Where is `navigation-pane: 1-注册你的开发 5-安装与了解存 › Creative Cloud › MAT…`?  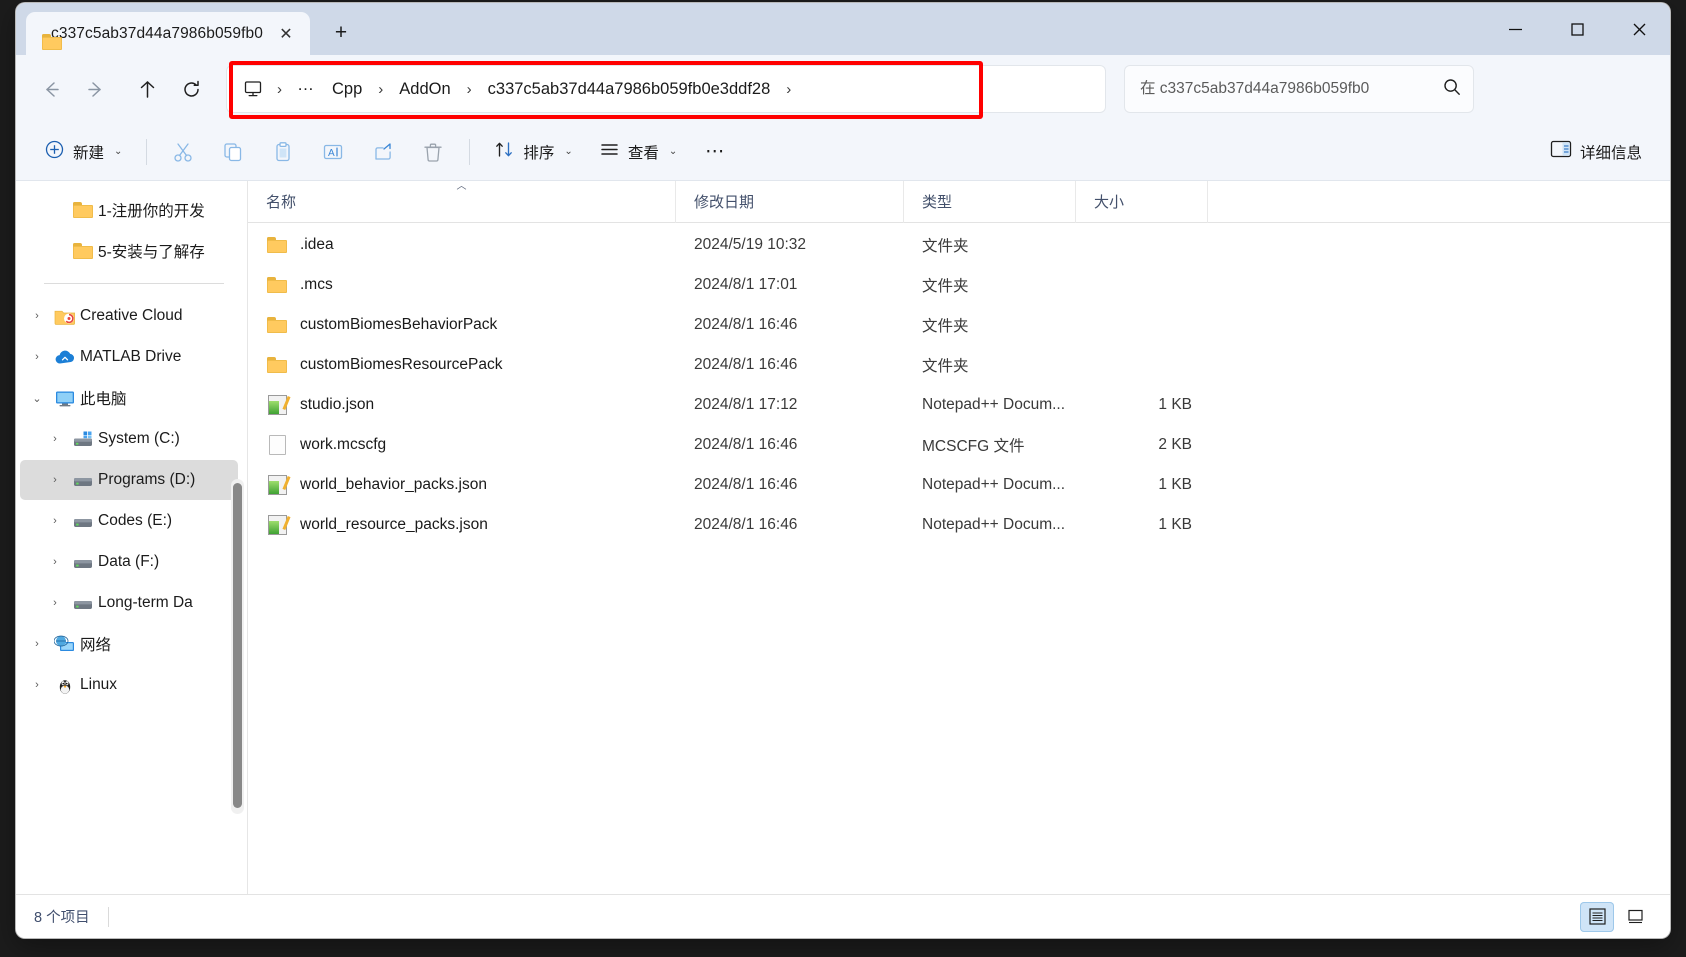
navigation-pane: 1-注册你的开发 5-安装与了解存 › Creative Cloud › MAT… is located at coordinates (132, 537).